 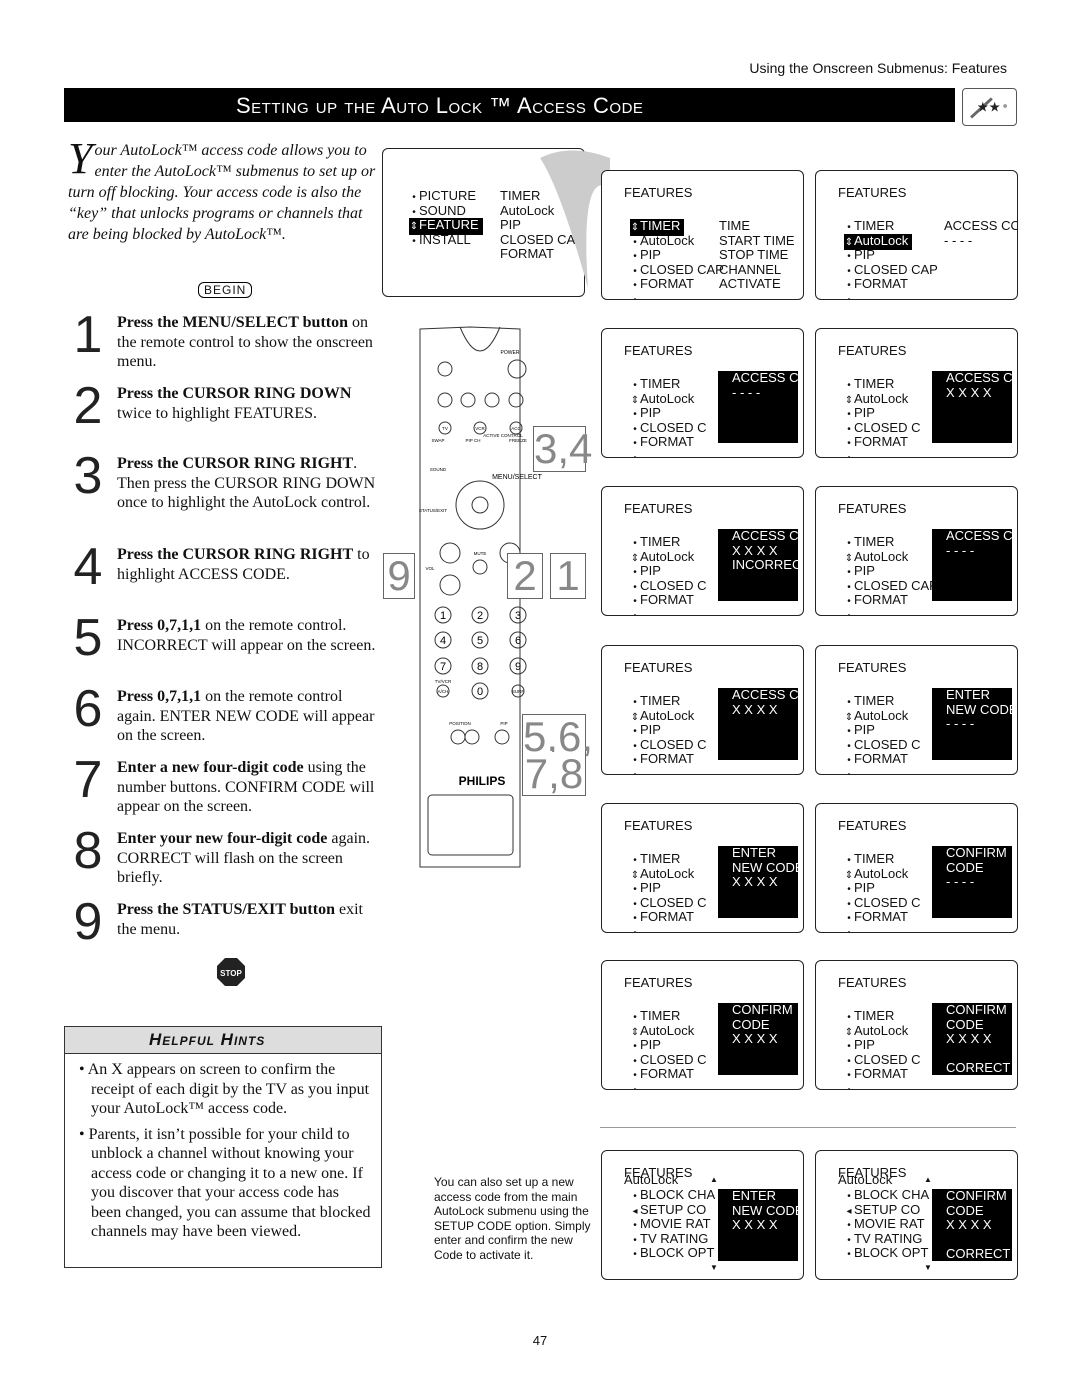 What do you see at coordinates (225, 290) in the screenshot?
I see `begin-badge: BEGIN` at bounding box center [225, 290].